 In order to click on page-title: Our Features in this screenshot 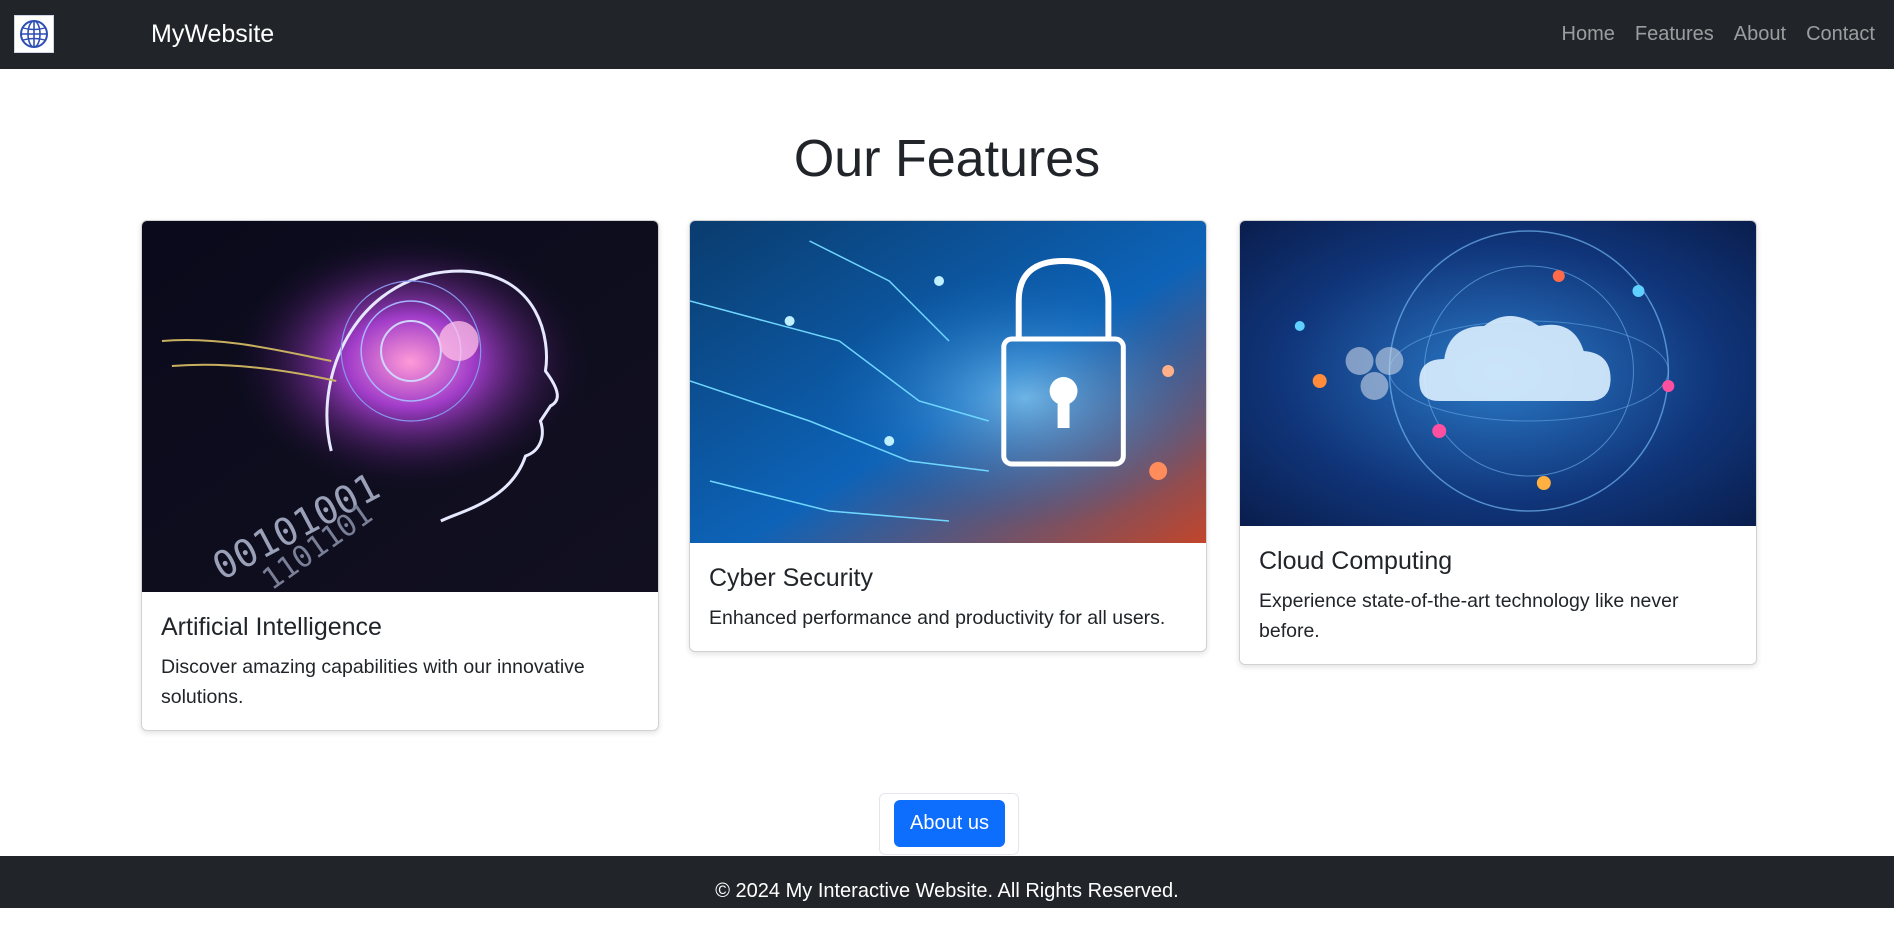, I will do `click(947, 159)`.